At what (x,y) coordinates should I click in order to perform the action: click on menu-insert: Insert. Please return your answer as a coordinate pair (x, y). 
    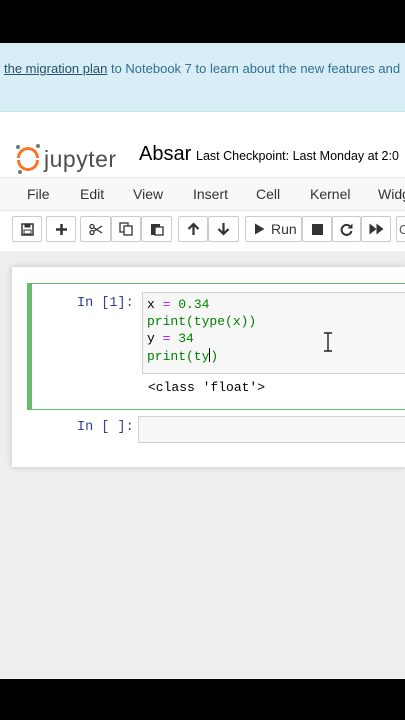
    Looking at the image, I should click on (210, 194).